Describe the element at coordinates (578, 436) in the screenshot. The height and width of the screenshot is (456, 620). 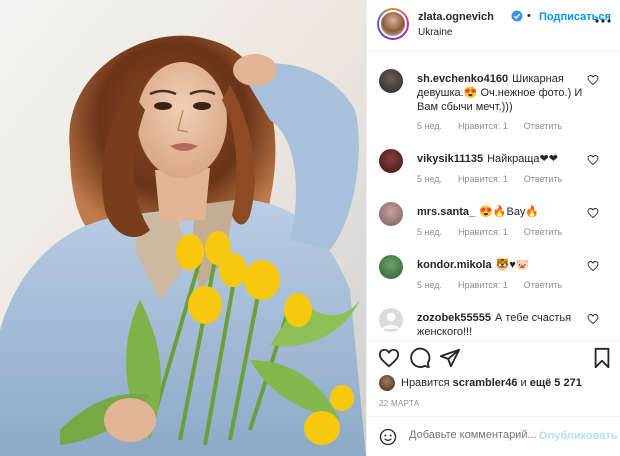
I see `publish-button: Опубликовать` at that location.